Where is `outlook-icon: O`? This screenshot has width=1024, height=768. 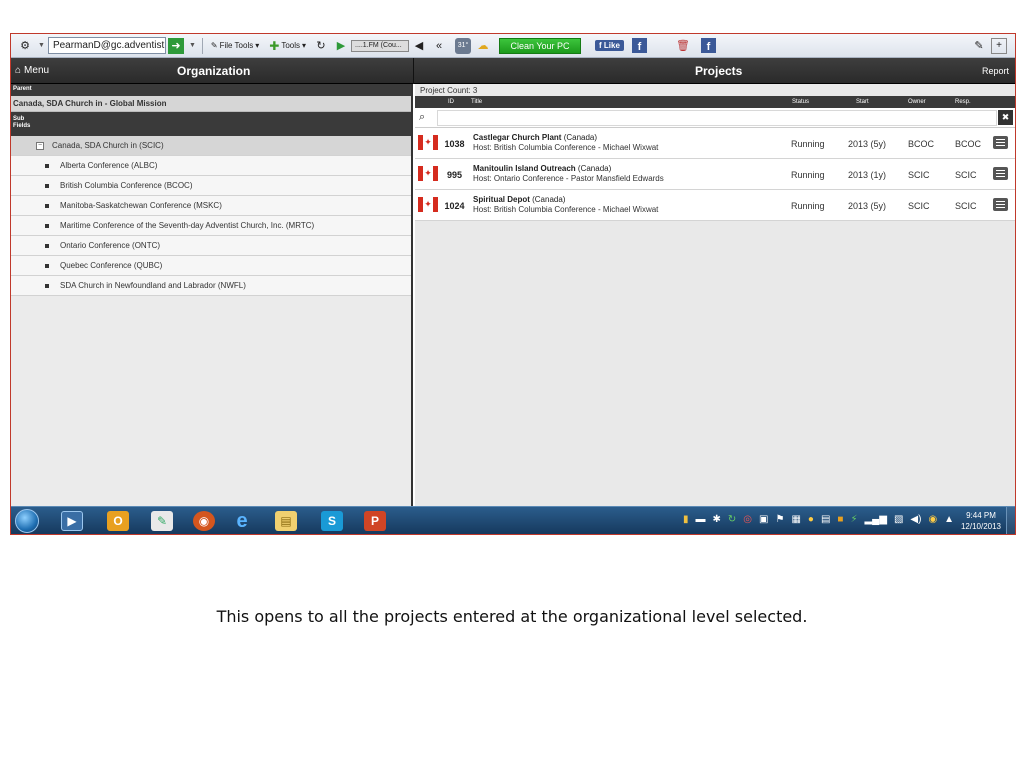 outlook-icon: O is located at coordinates (118, 521).